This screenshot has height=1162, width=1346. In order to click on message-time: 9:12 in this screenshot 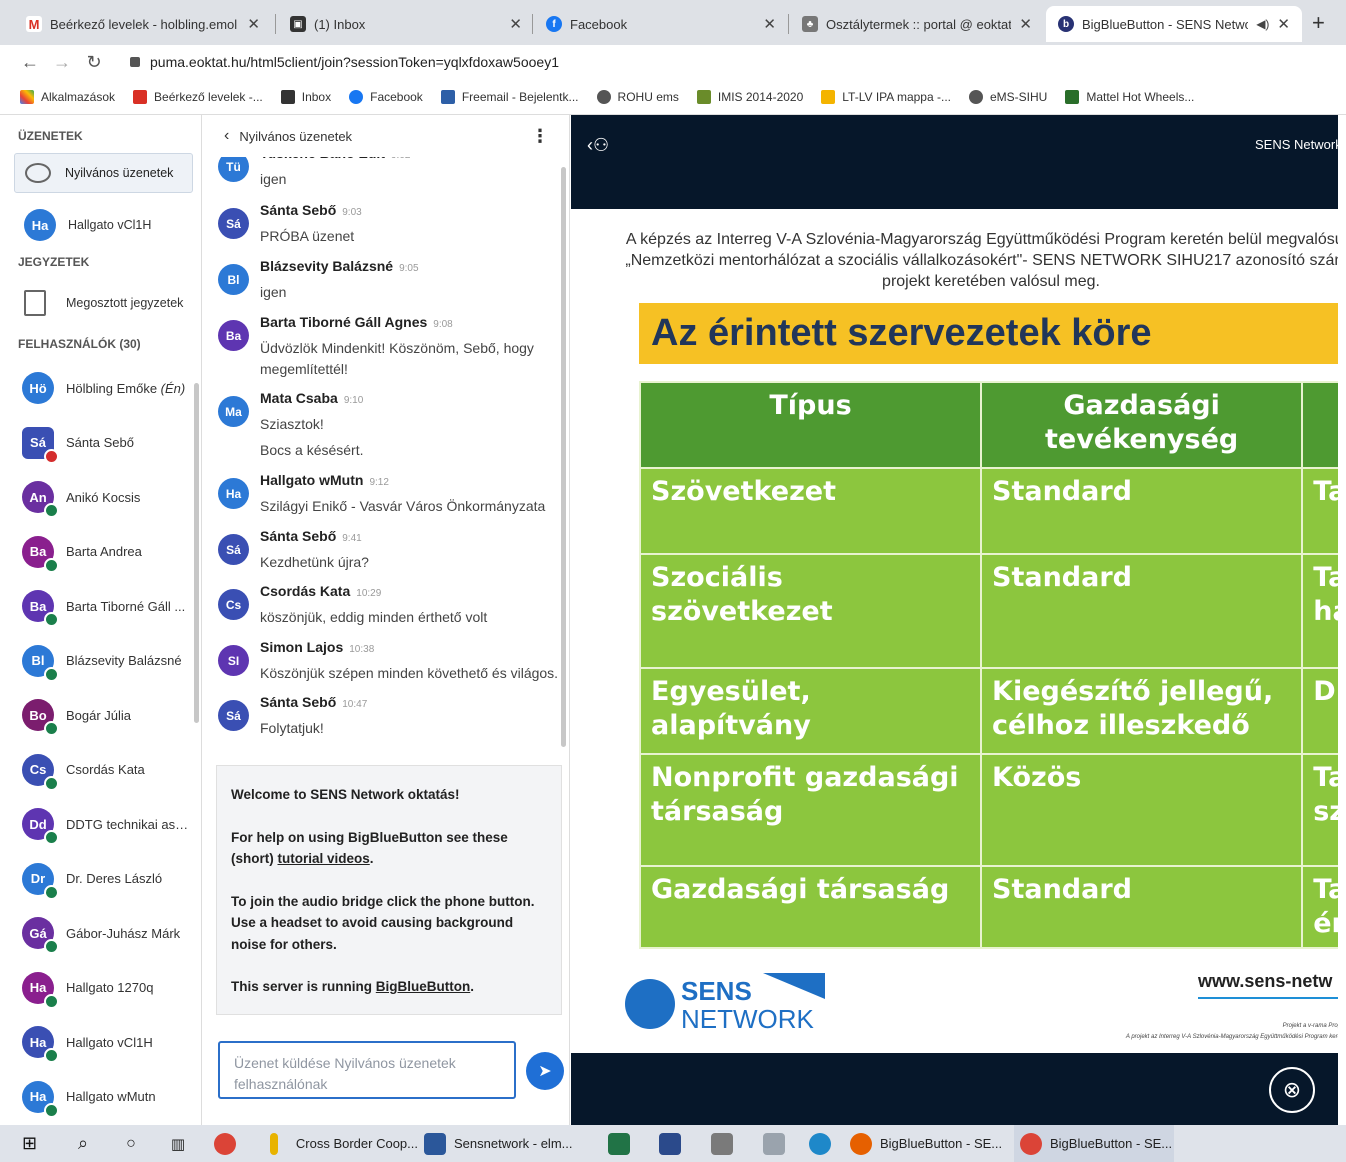, I will do `click(379, 482)`.